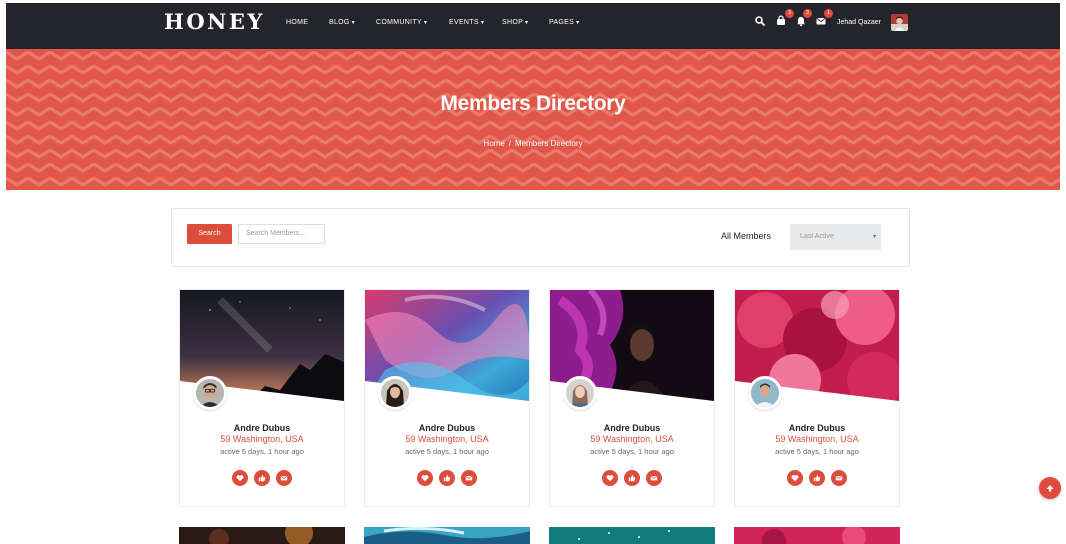 This screenshot has width=1066, height=544. I want to click on breadcrumb: Home / Members Directory, so click(533, 143).